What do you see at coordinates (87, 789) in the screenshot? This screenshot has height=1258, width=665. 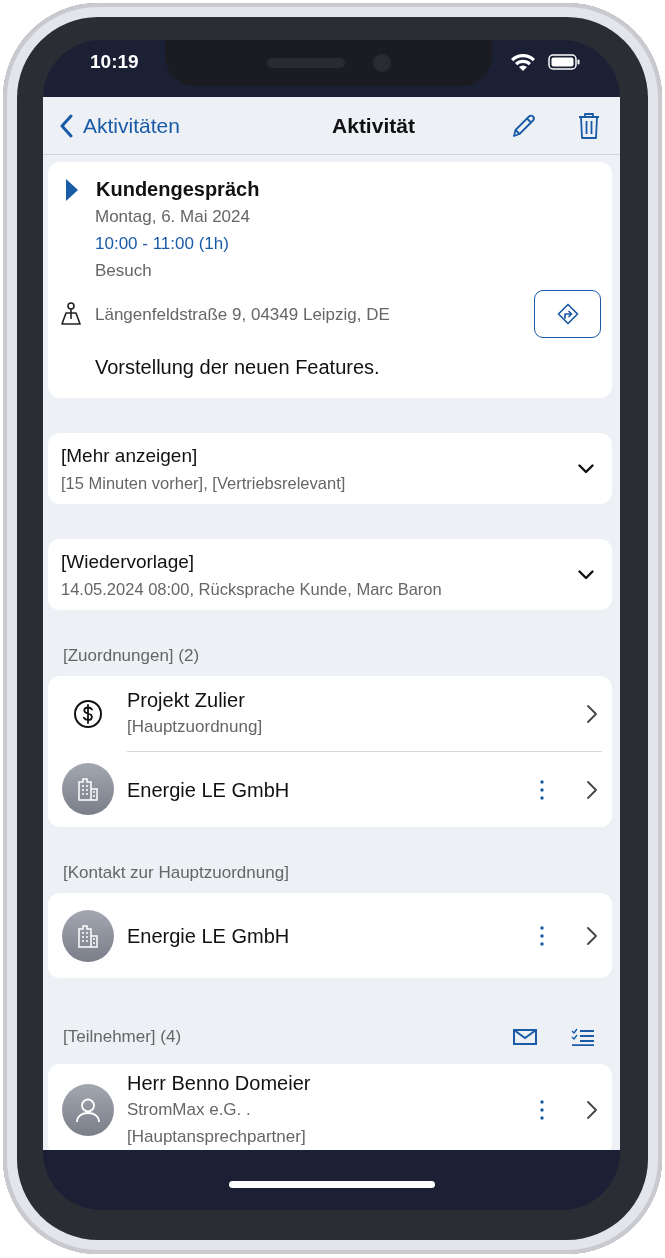 I see `building-avatar` at bounding box center [87, 789].